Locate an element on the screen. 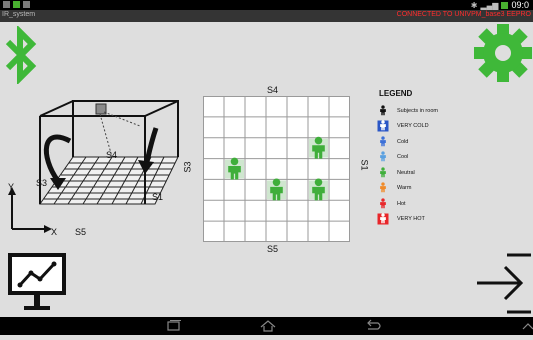 Image resolution: width=533 pixels, height=340 pixels. bluetooth-button is located at coordinates (21, 55).